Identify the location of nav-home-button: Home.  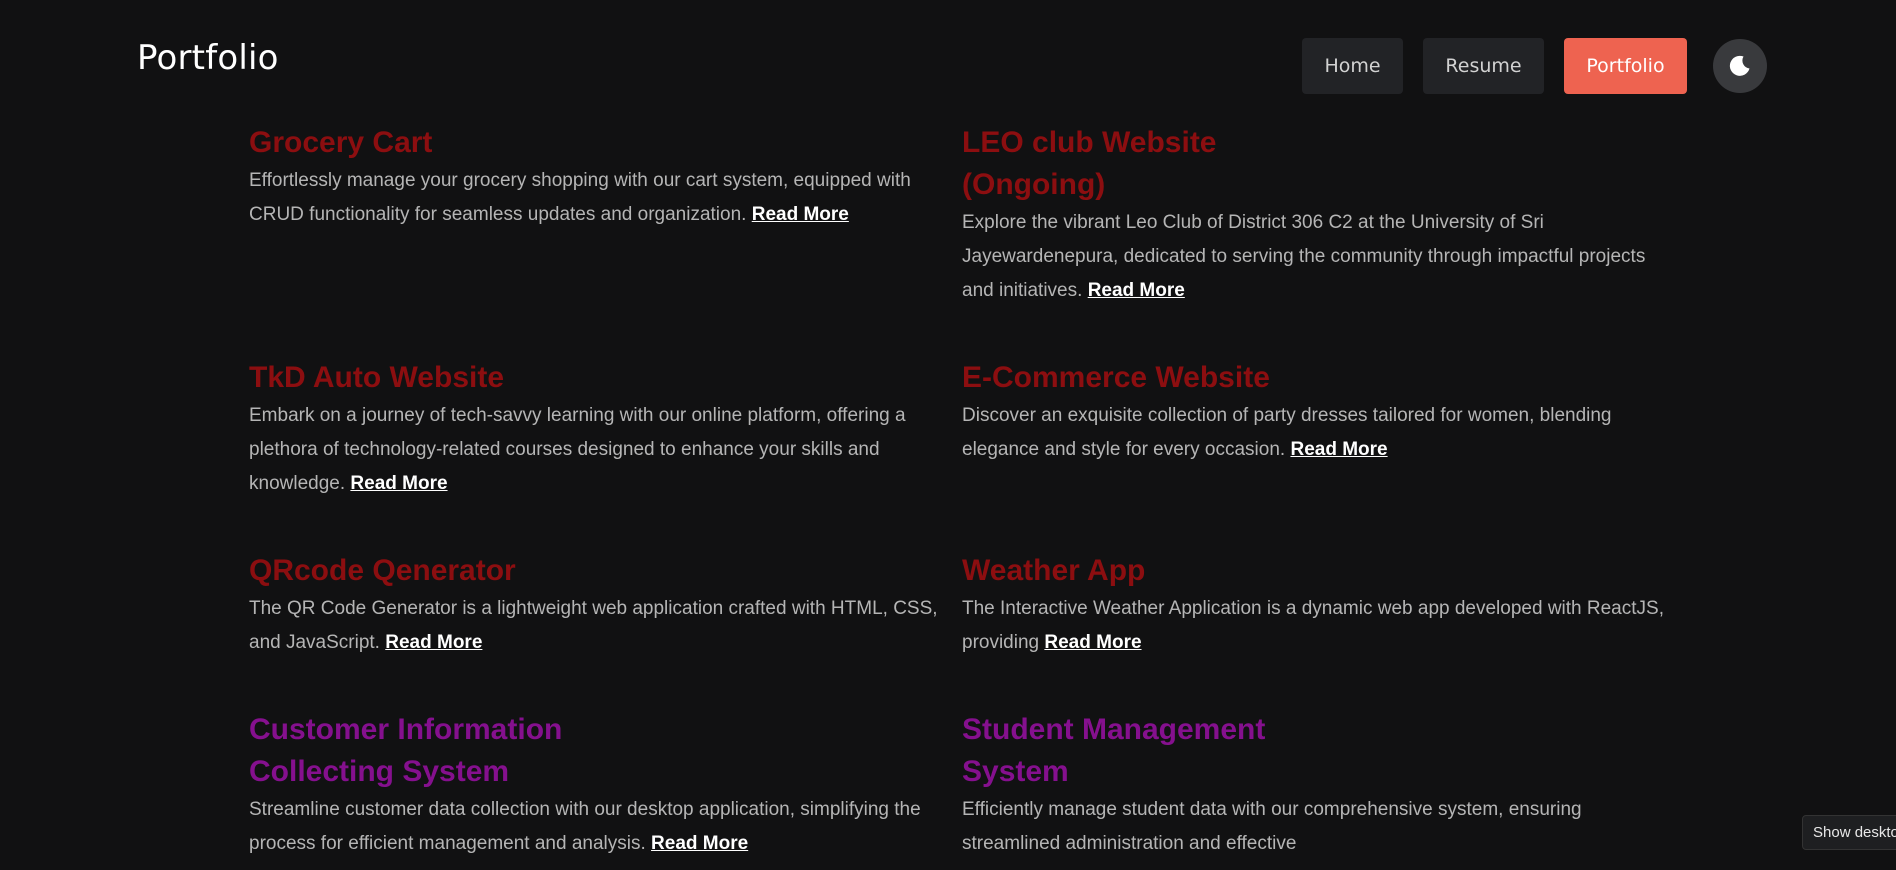
(1352, 66).